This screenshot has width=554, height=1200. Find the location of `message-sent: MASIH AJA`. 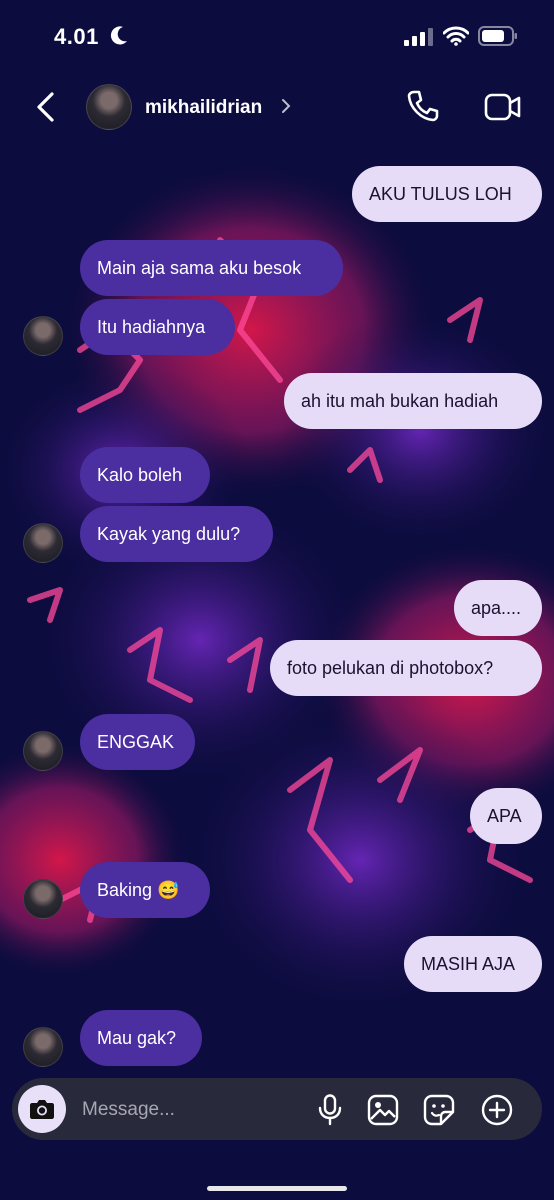

message-sent: MASIH AJA is located at coordinates (473, 964).